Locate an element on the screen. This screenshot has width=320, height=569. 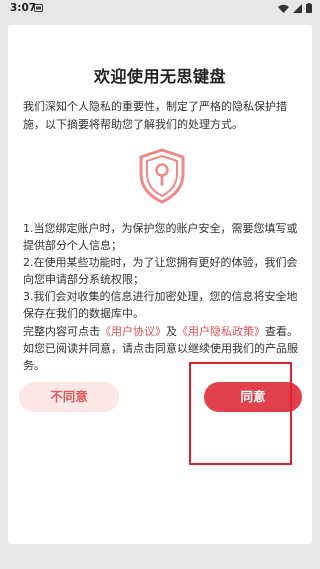
privacy-policy-link: 《用户隐私政策》 is located at coordinates (221, 331).